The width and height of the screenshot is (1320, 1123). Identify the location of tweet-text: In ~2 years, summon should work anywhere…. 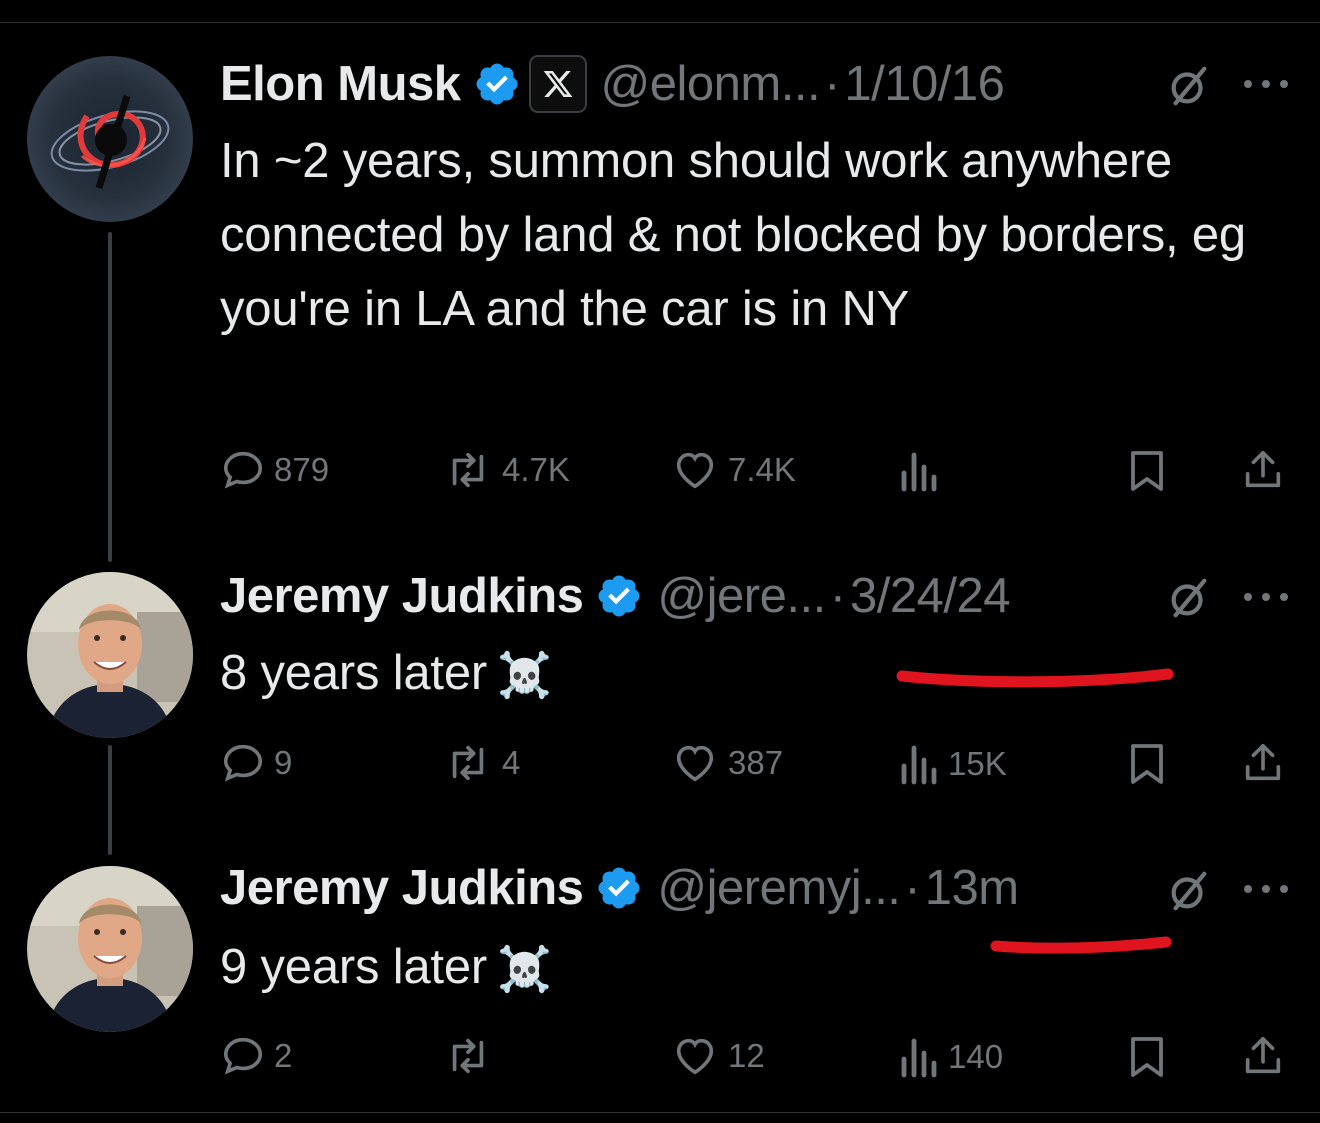
(733, 235).